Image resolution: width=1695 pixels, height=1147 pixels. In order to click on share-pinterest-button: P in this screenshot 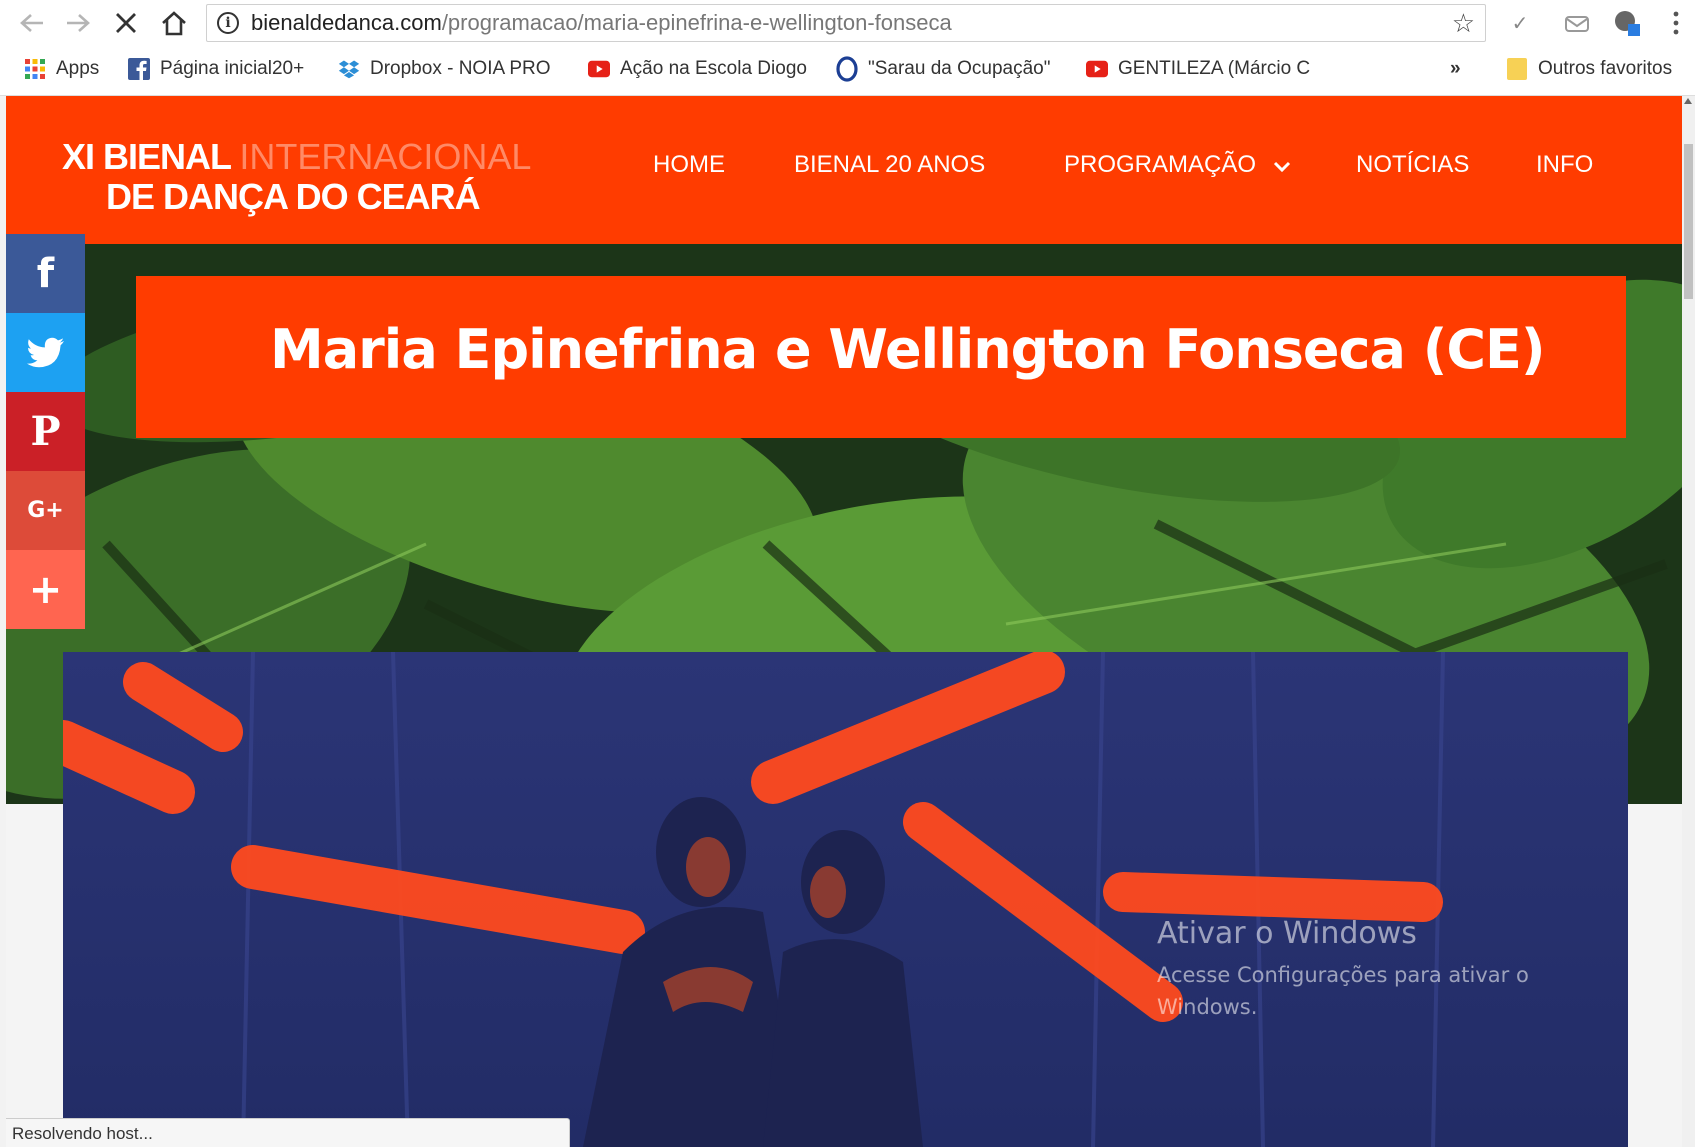, I will do `click(45, 431)`.